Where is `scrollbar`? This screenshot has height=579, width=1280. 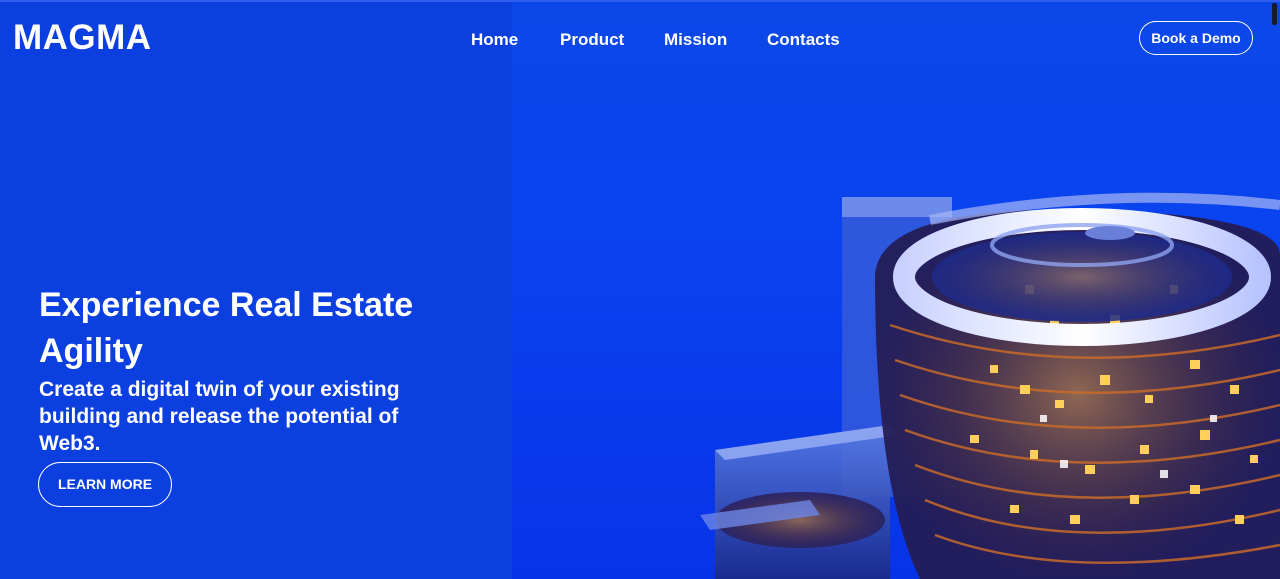 scrollbar is located at coordinates (1274, 14).